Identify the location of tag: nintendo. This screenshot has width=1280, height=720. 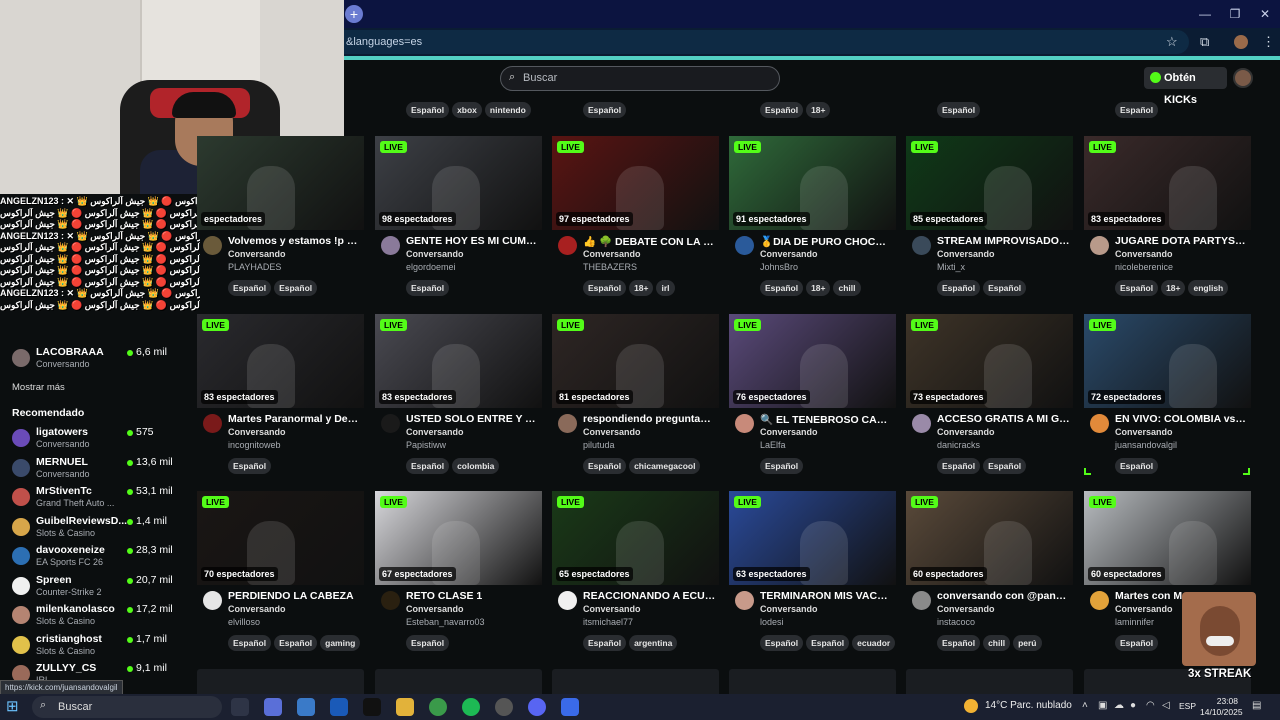
(507, 110).